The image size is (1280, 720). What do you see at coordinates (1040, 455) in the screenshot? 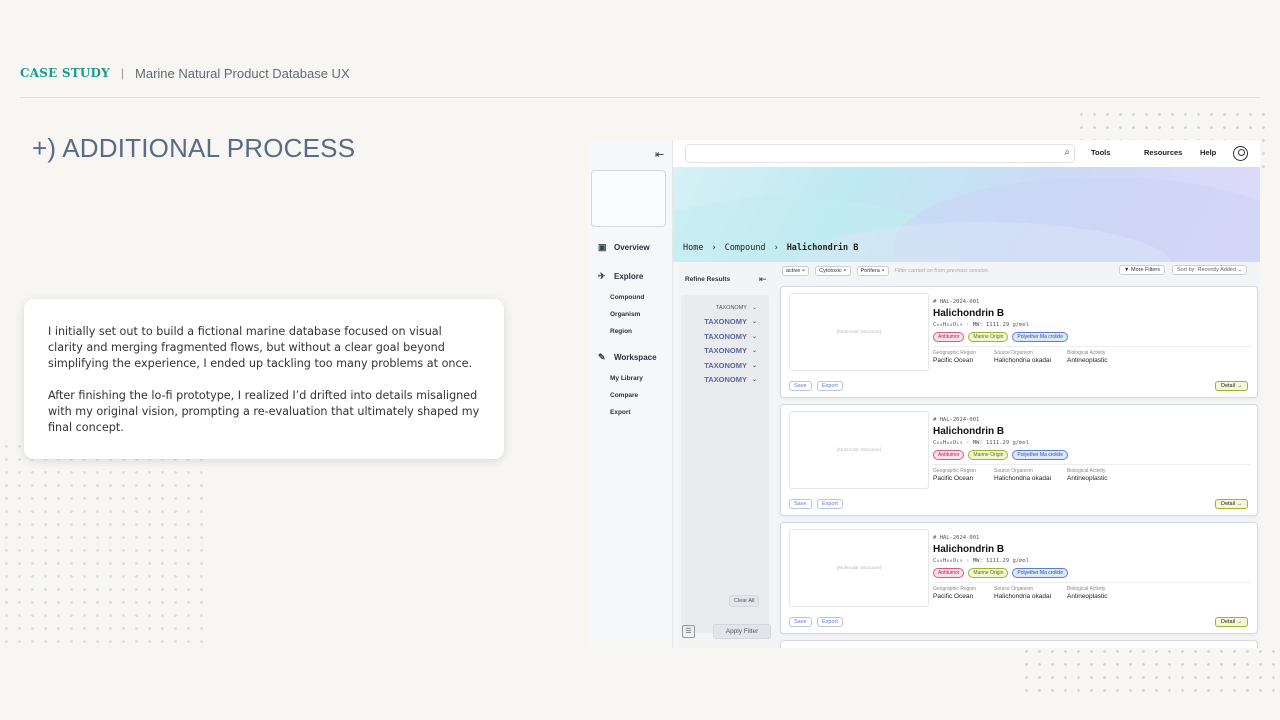
I see `tag-badge: Polyether Ma crolide` at bounding box center [1040, 455].